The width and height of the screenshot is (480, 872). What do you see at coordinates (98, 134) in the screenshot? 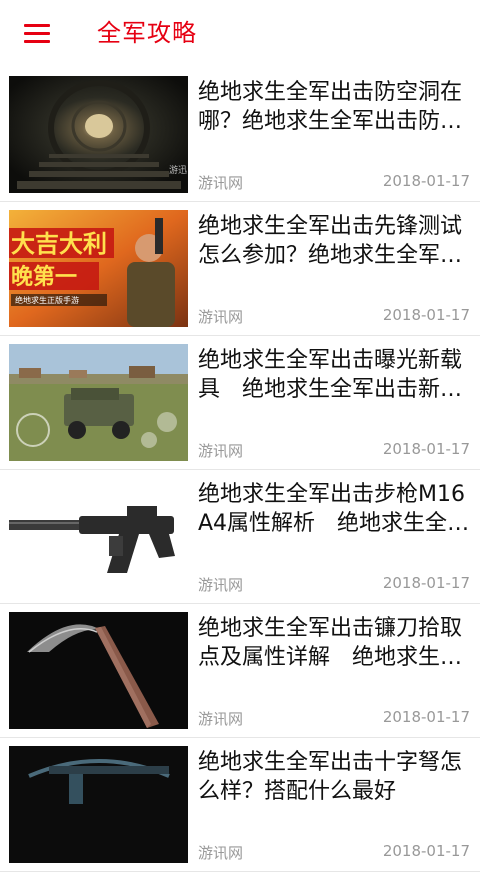
I see `article-thumbnail: 游迅` at bounding box center [98, 134].